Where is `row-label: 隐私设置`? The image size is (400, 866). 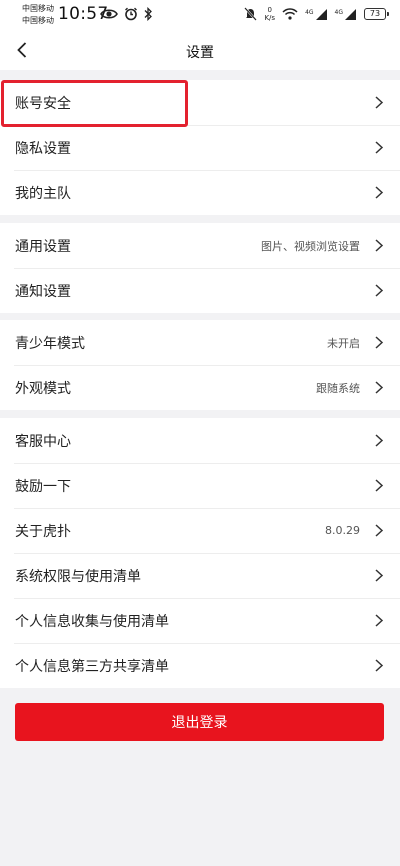 row-label: 隐私设置 is located at coordinates (43, 148).